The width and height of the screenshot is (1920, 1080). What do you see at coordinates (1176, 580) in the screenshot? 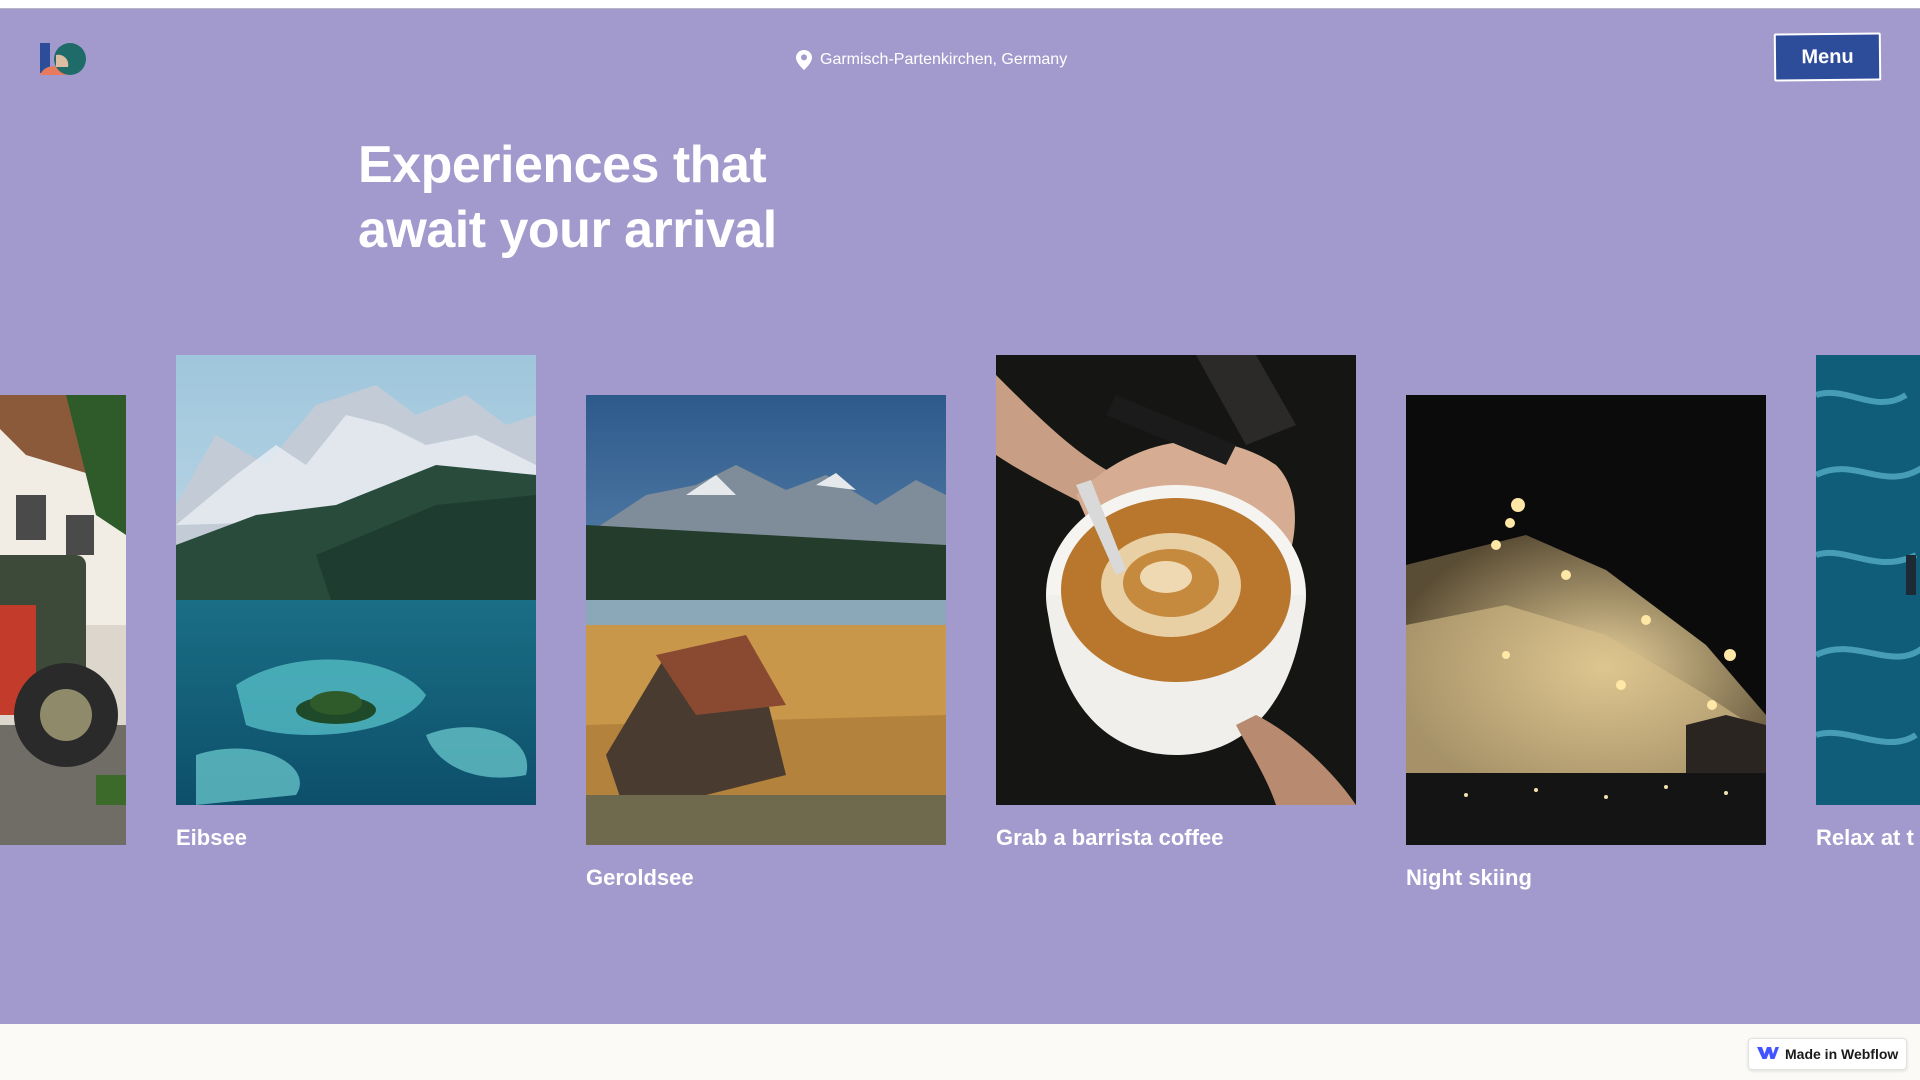
I see `experience-photo-coffee` at bounding box center [1176, 580].